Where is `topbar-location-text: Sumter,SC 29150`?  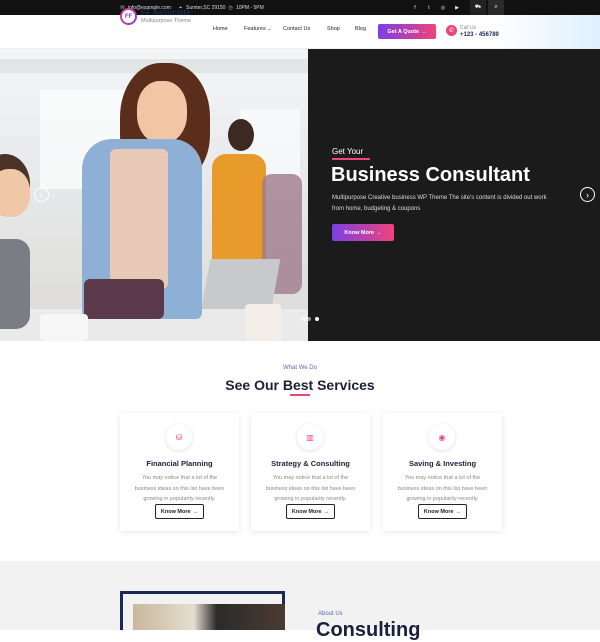
topbar-location-text: Sumter,SC 29150 is located at coordinates (206, 8).